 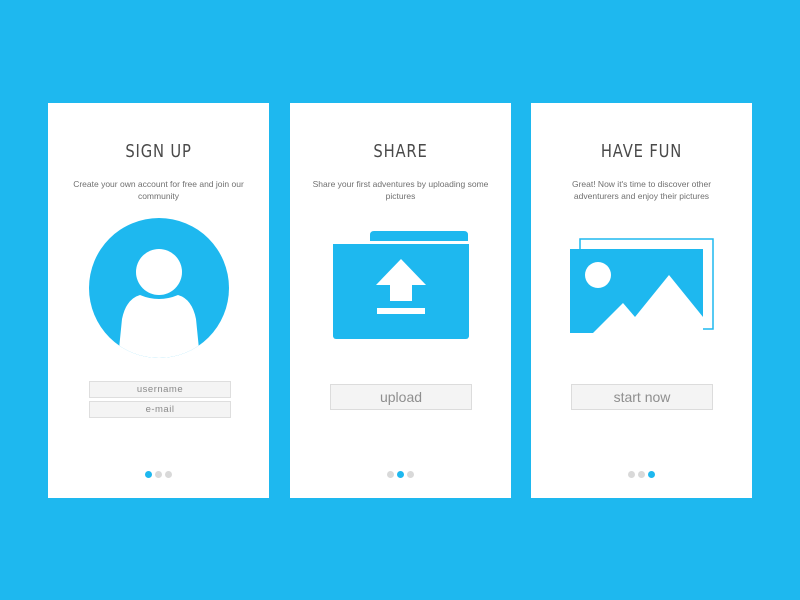 What do you see at coordinates (160, 389) in the screenshot?
I see `username-input: username` at bounding box center [160, 389].